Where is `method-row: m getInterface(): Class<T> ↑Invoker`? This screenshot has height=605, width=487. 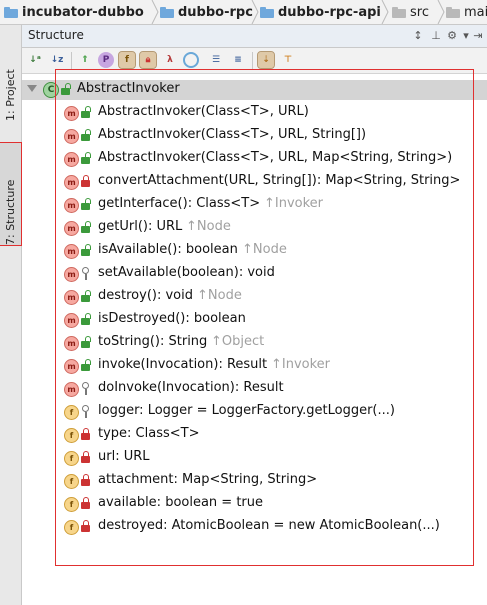
method-row: m getInterface(): Class<T> ↑Invoker is located at coordinates (254, 205).